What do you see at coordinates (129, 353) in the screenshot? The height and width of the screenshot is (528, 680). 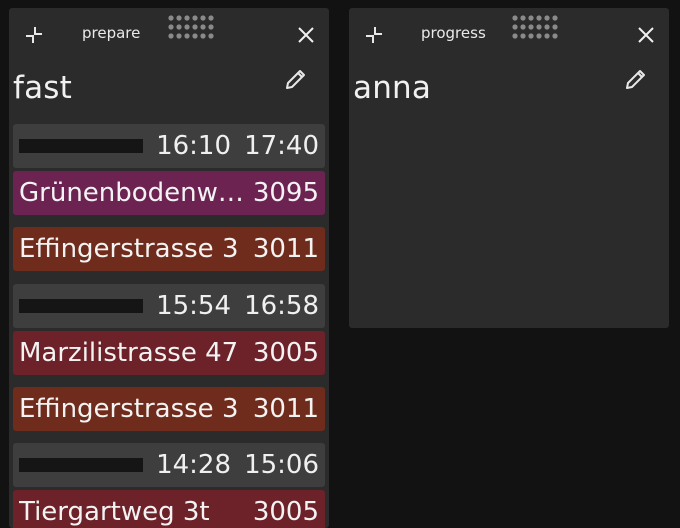 I see `stop-address: Marzilistrasse 47` at bounding box center [129, 353].